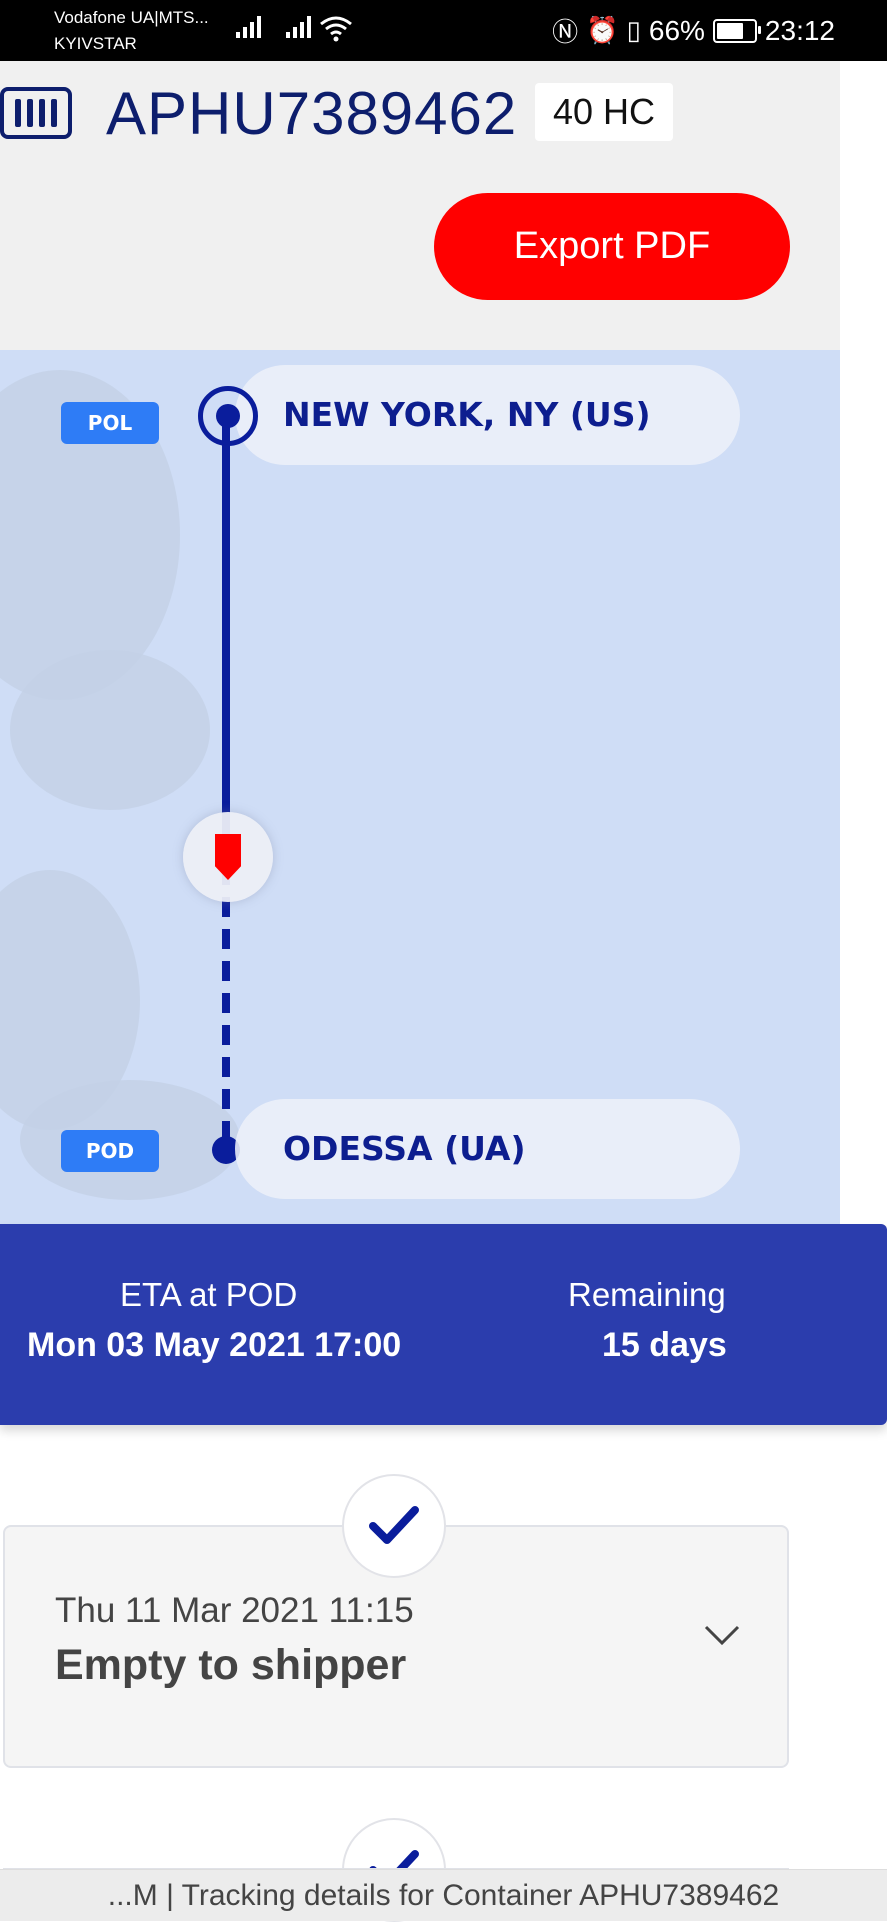 The width and height of the screenshot is (887, 1922). Describe the element at coordinates (633, 30) in the screenshot. I see `vibrate-icon: ▯` at that location.